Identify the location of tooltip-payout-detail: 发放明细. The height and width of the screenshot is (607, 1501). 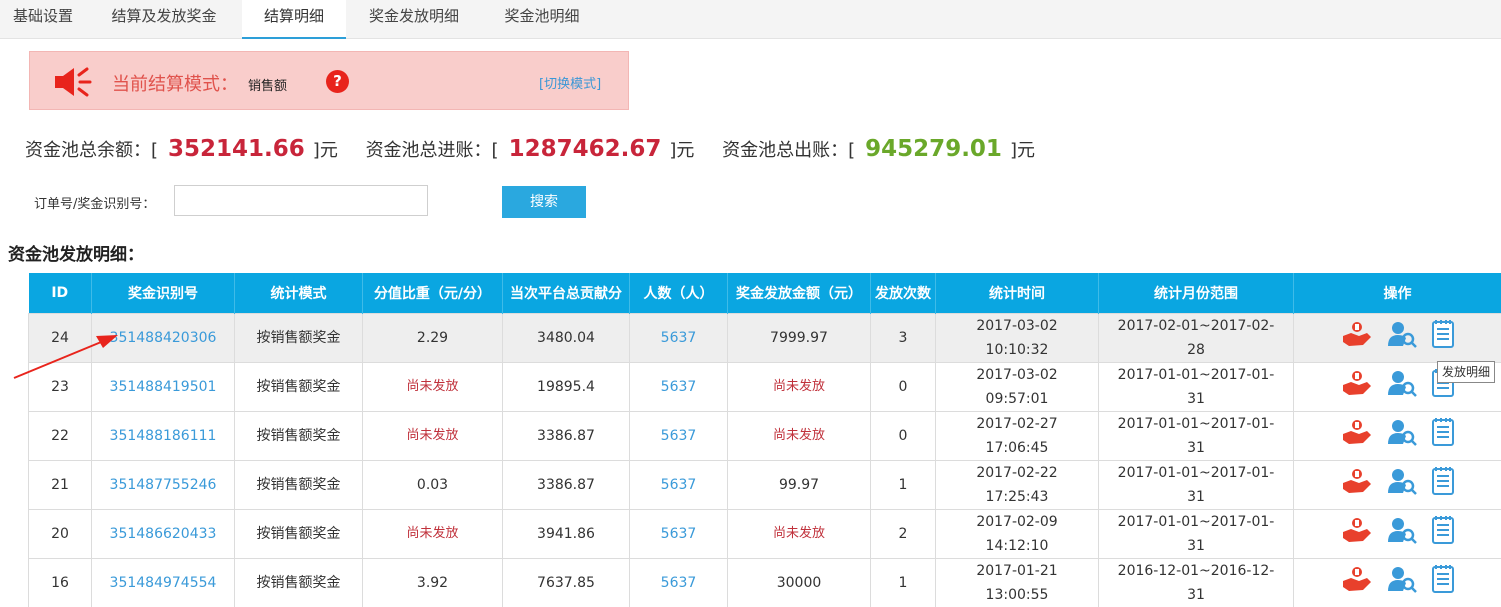
(1466, 372).